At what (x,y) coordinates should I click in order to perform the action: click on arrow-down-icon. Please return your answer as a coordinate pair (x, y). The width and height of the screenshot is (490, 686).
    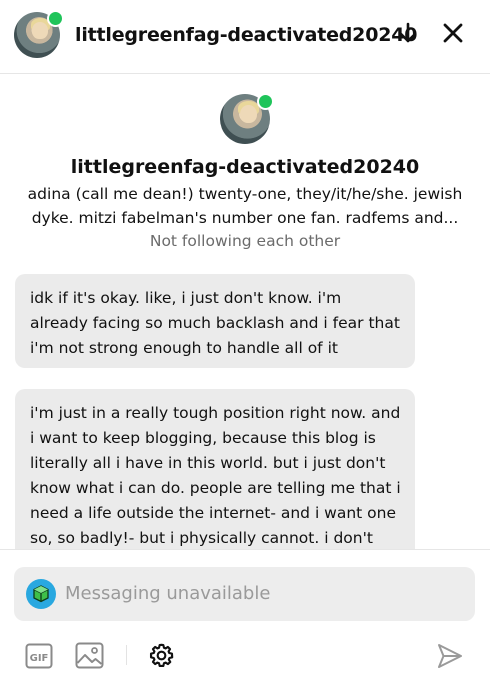
    Looking at the image, I should click on (408, 33).